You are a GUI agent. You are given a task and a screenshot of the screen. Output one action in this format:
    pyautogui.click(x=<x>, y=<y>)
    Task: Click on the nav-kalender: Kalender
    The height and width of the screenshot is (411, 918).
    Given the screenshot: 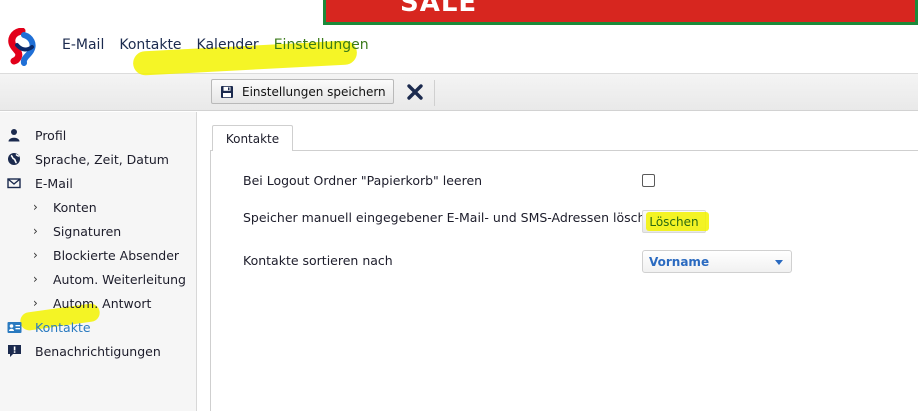 What is the action you would take?
    pyautogui.click(x=228, y=45)
    